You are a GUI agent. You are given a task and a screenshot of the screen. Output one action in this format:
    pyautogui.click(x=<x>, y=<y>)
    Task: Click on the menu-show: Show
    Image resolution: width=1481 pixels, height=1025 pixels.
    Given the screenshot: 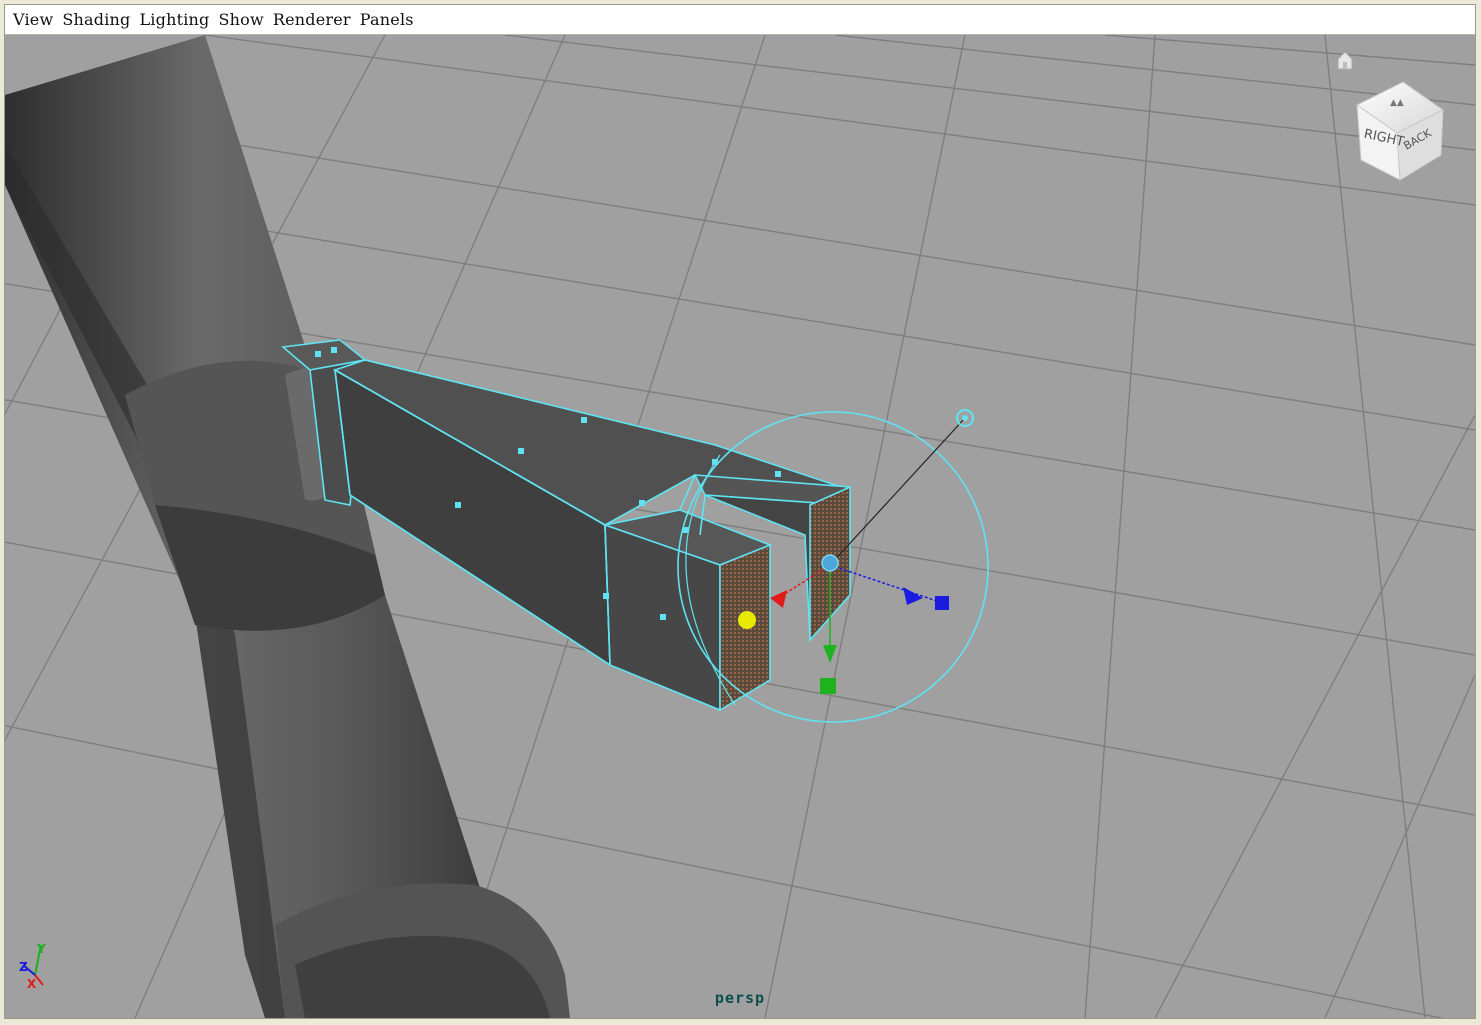 What is the action you would take?
    pyautogui.click(x=243, y=19)
    